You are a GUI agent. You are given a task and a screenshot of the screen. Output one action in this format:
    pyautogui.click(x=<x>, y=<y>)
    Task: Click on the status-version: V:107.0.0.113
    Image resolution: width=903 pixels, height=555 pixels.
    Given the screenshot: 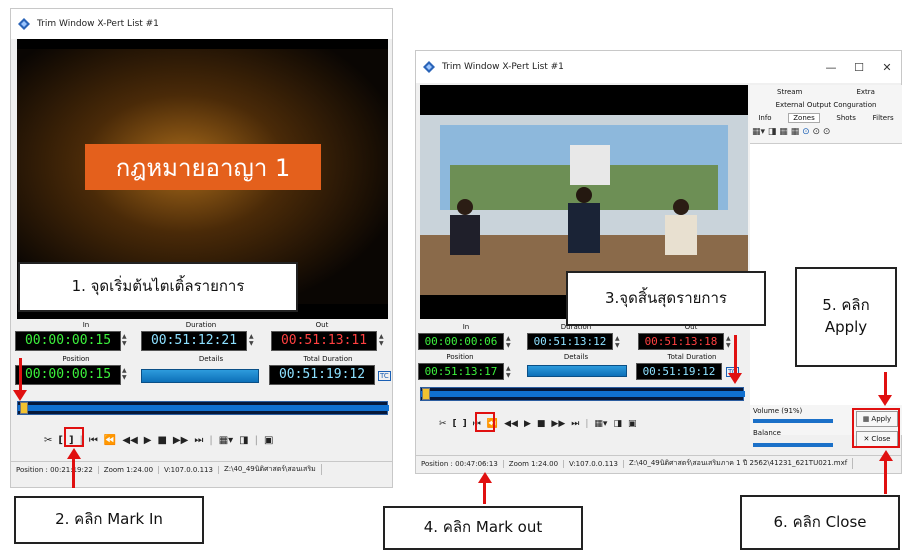 What is the action you would take?
    pyautogui.click(x=189, y=469)
    